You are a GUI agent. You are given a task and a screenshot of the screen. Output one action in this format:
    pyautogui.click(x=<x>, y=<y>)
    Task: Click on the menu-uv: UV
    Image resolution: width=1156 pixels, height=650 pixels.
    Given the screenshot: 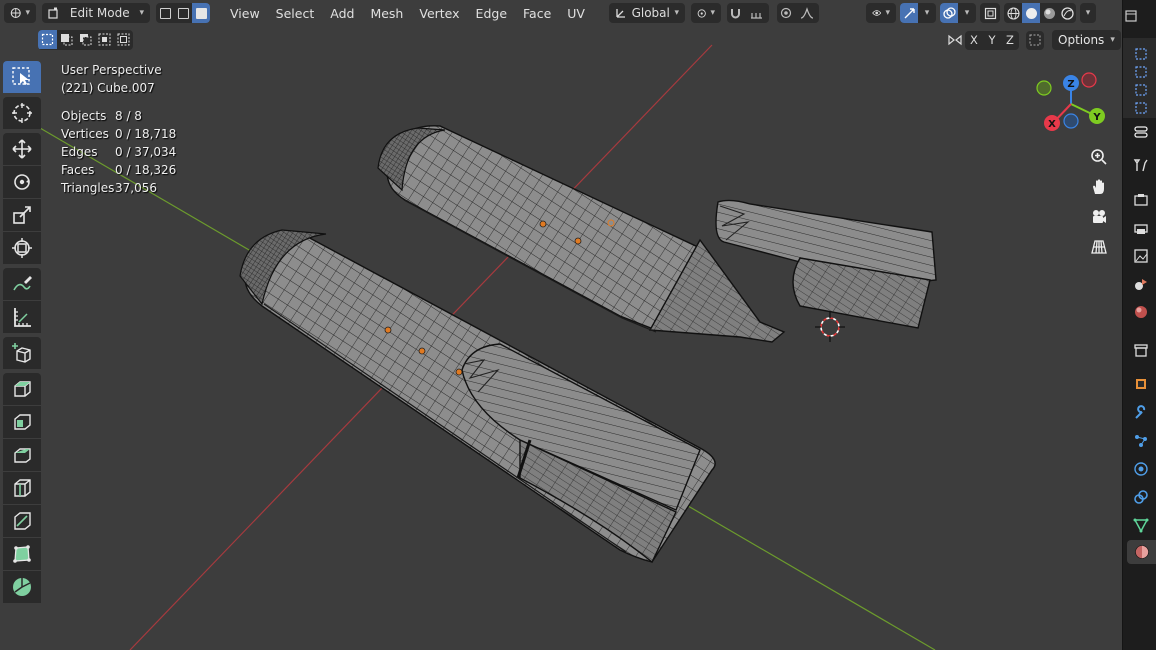 What is the action you would take?
    pyautogui.click(x=576, y=13)
    